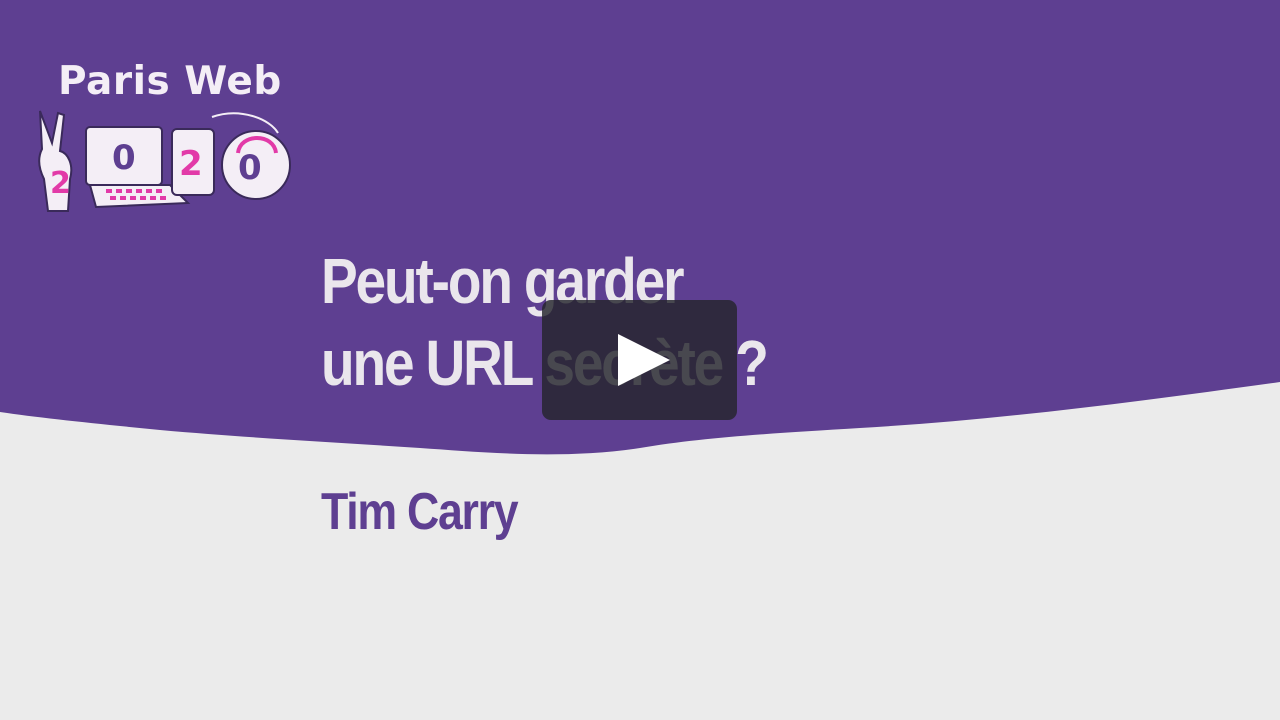 The height and width of the screenshot is (720, 1280). I want to click on logo-digit-1: 2, so click(60, 183).